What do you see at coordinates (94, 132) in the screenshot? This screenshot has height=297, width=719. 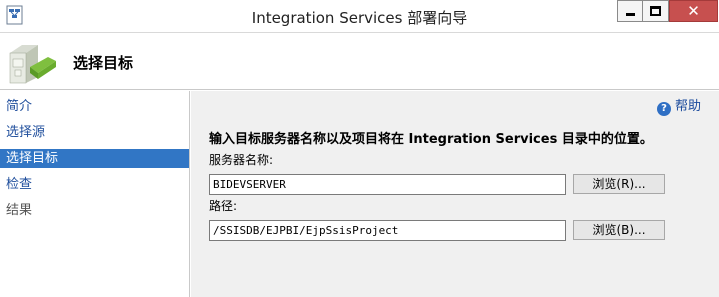 I see `sidebar-item-select-source: 选择源` at bounding box center [94, 132].